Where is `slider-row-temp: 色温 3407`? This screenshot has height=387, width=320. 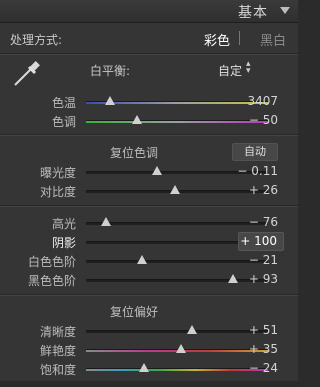 slider-row-temp: 色温 3407 is located at coordinates (149, 102).